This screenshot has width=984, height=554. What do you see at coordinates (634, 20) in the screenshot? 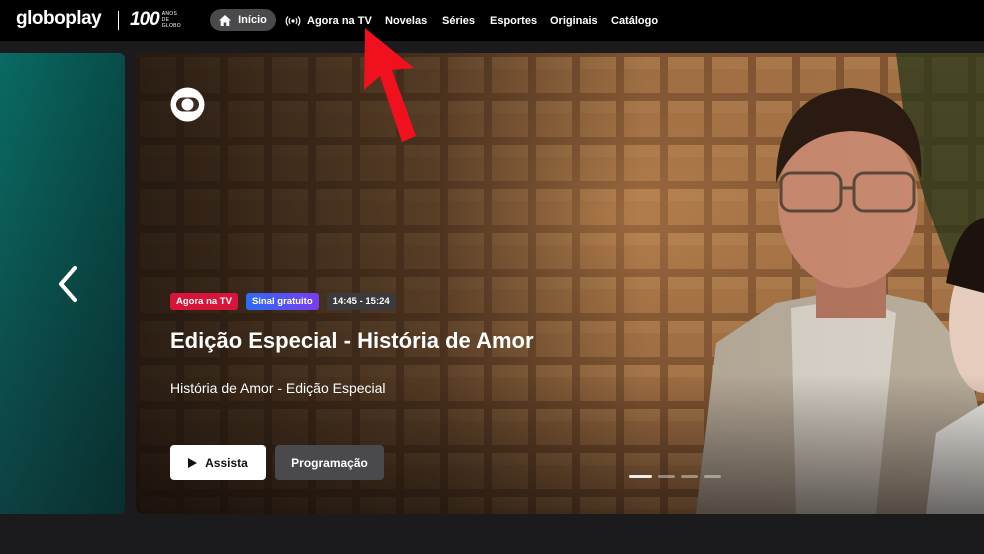
I see `nav-item-catalogo: Catálogo` at bounding box center [634, 20].